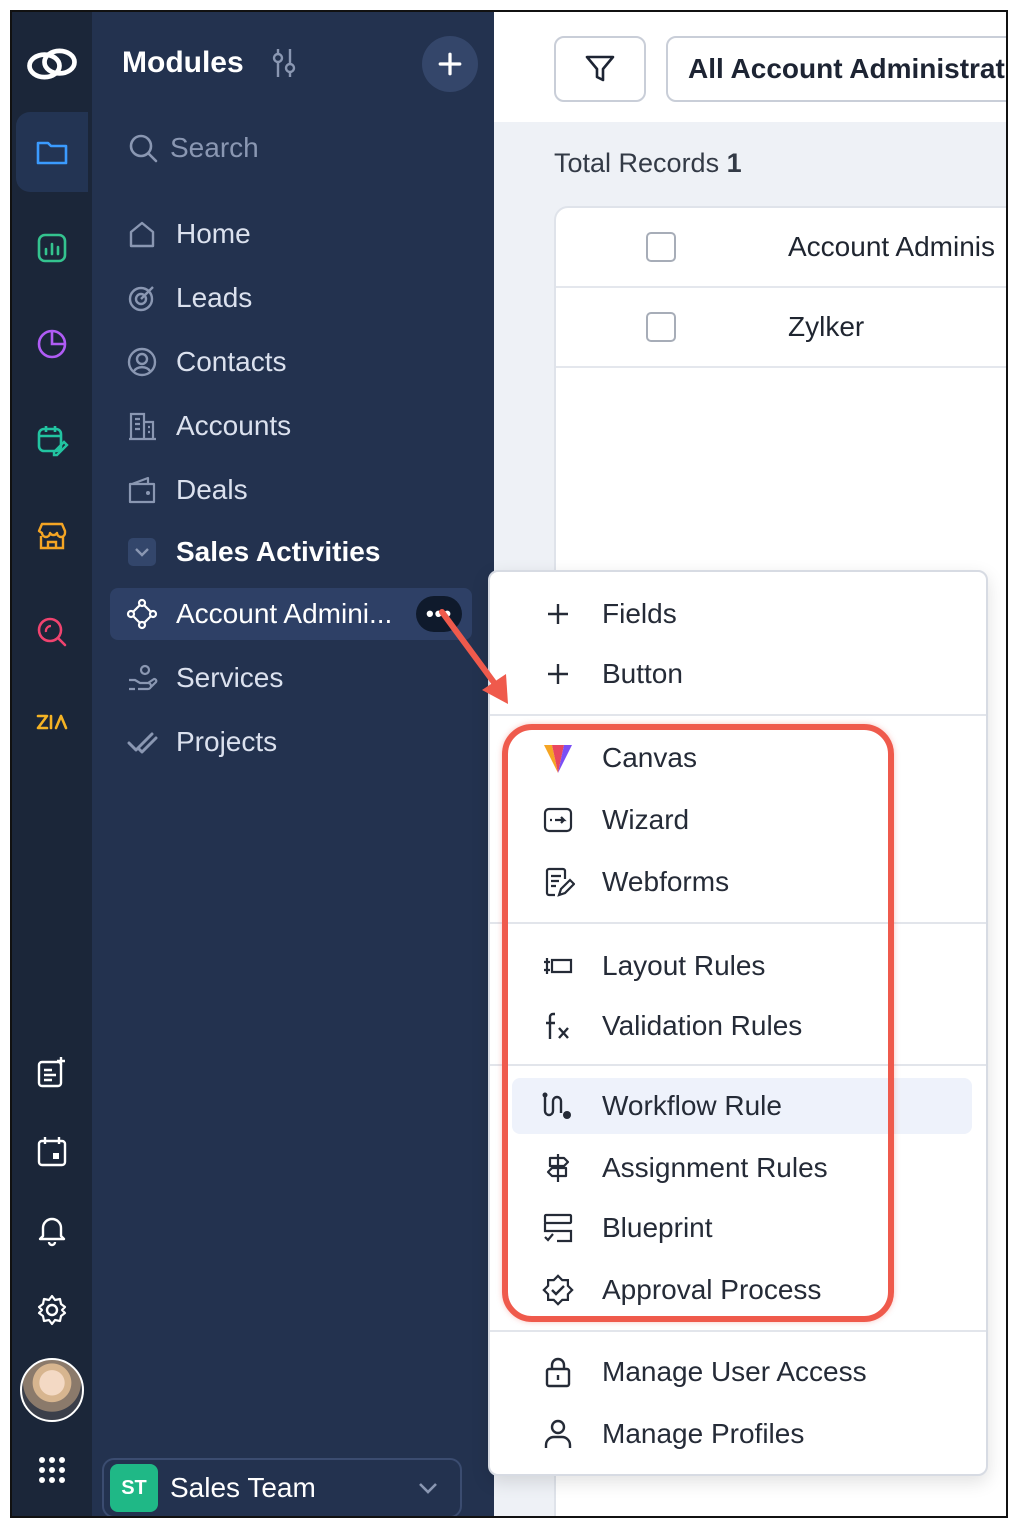 The height and width of the screenshot is (1528, 1018). What do you see at coordinates (558, 1372) in the screenshot?
I see `lock-icon` at bounding box center [558, 1372].